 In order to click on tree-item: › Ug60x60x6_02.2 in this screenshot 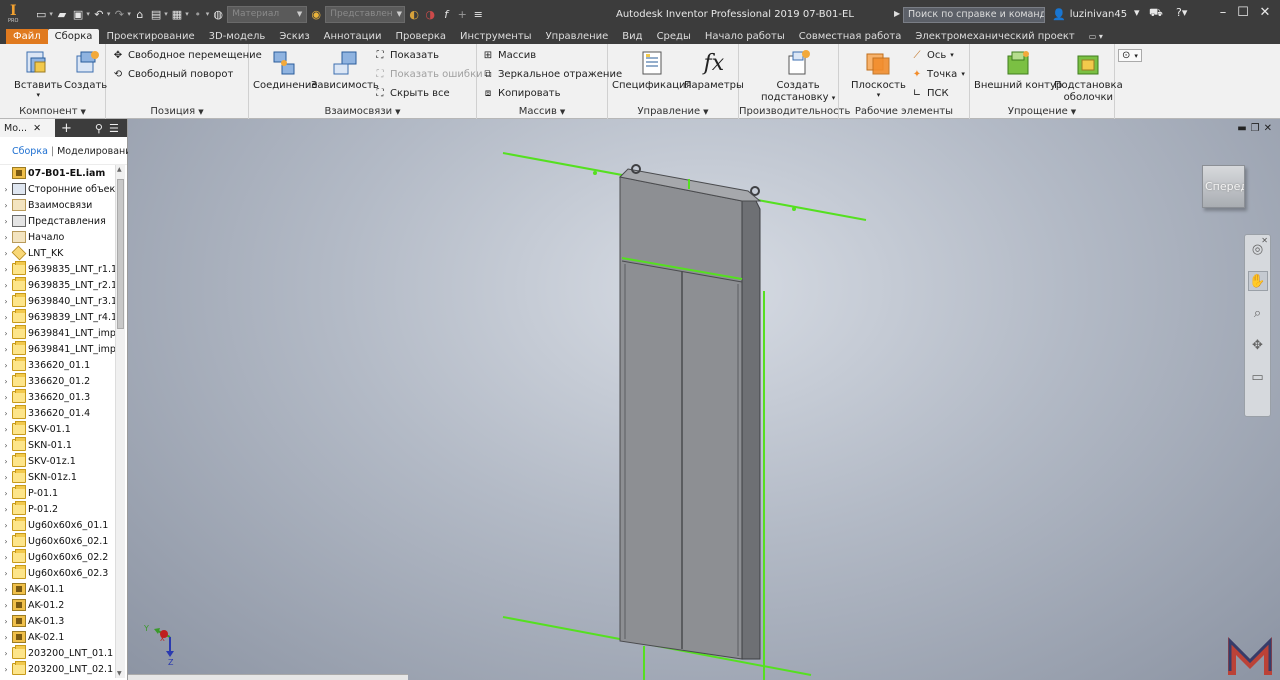, I will do `click(58, 557)`.